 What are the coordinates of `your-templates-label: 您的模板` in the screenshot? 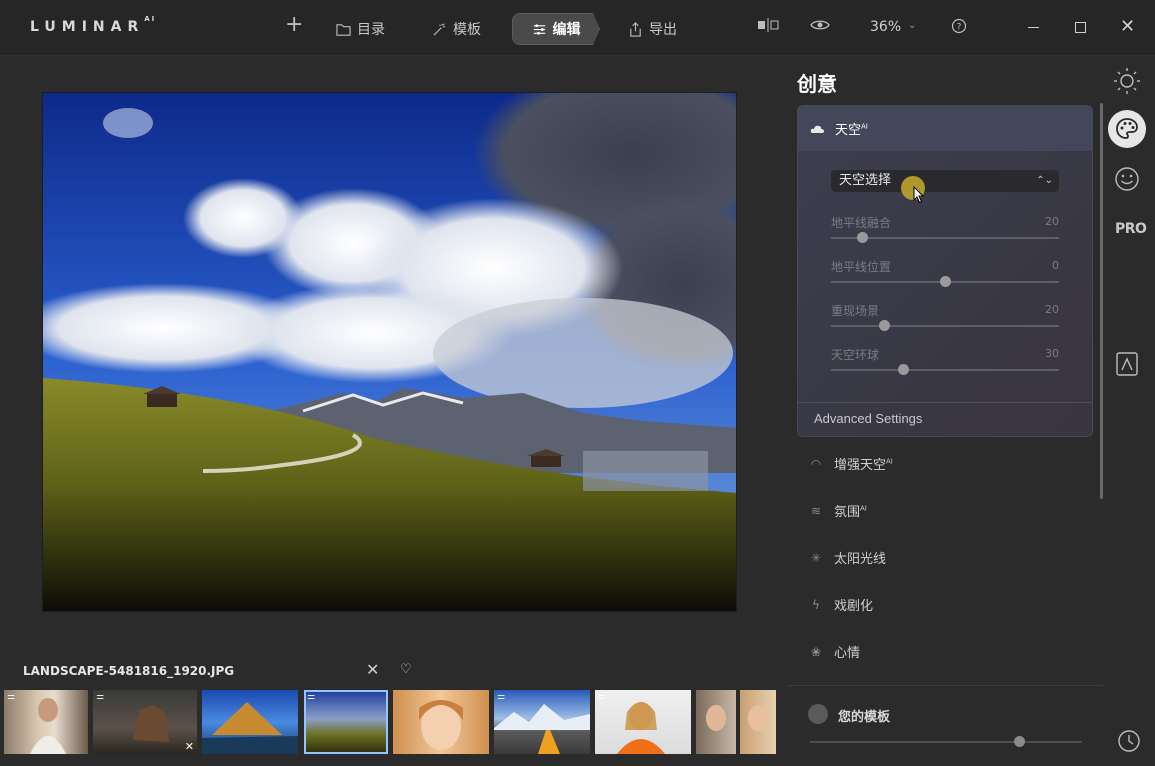 It's located at (864, 715).